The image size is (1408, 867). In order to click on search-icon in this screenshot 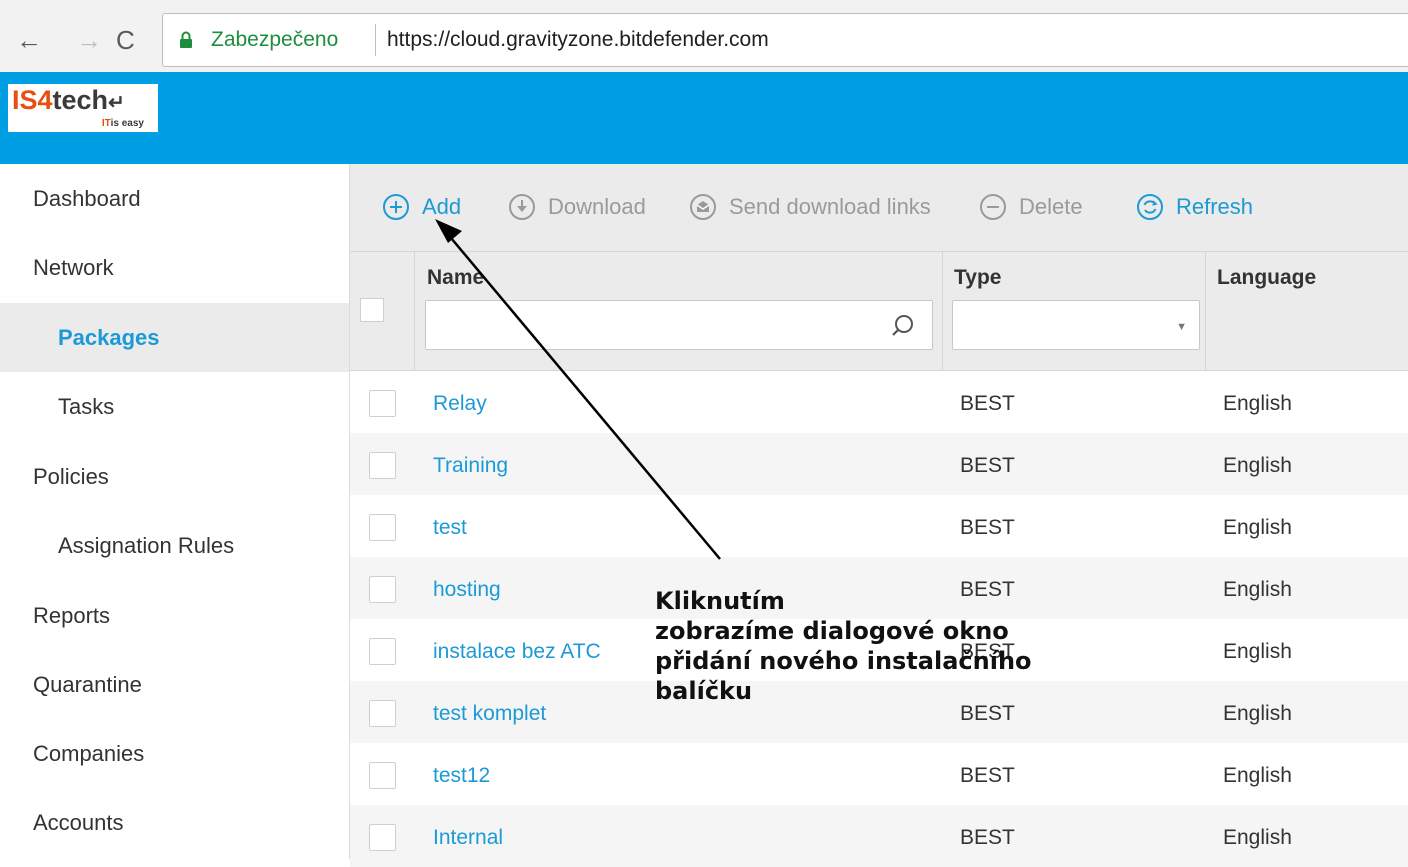, I will do `click(903, 326)`.